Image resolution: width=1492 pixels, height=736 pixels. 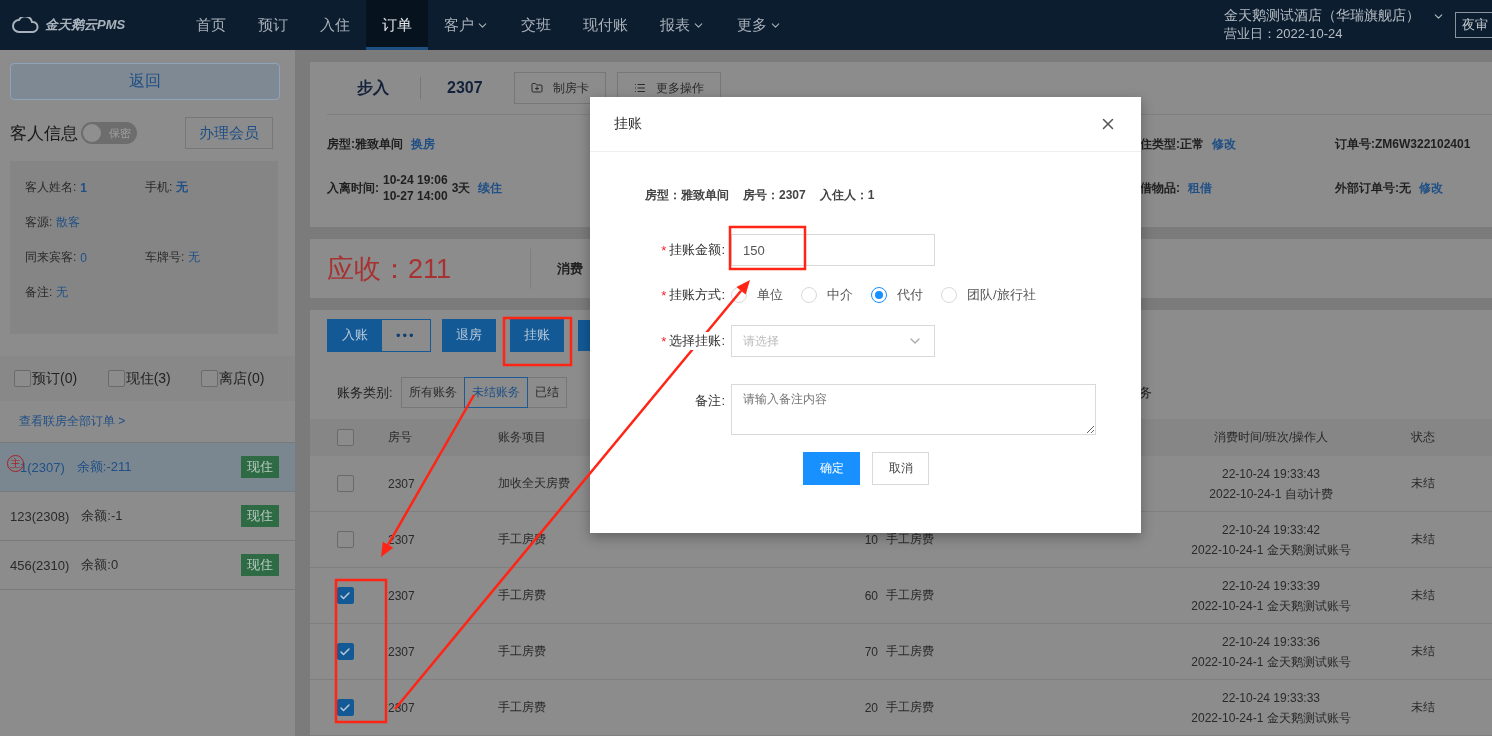 I want to click on radio-option: 中介, so click(x=827, y=295).